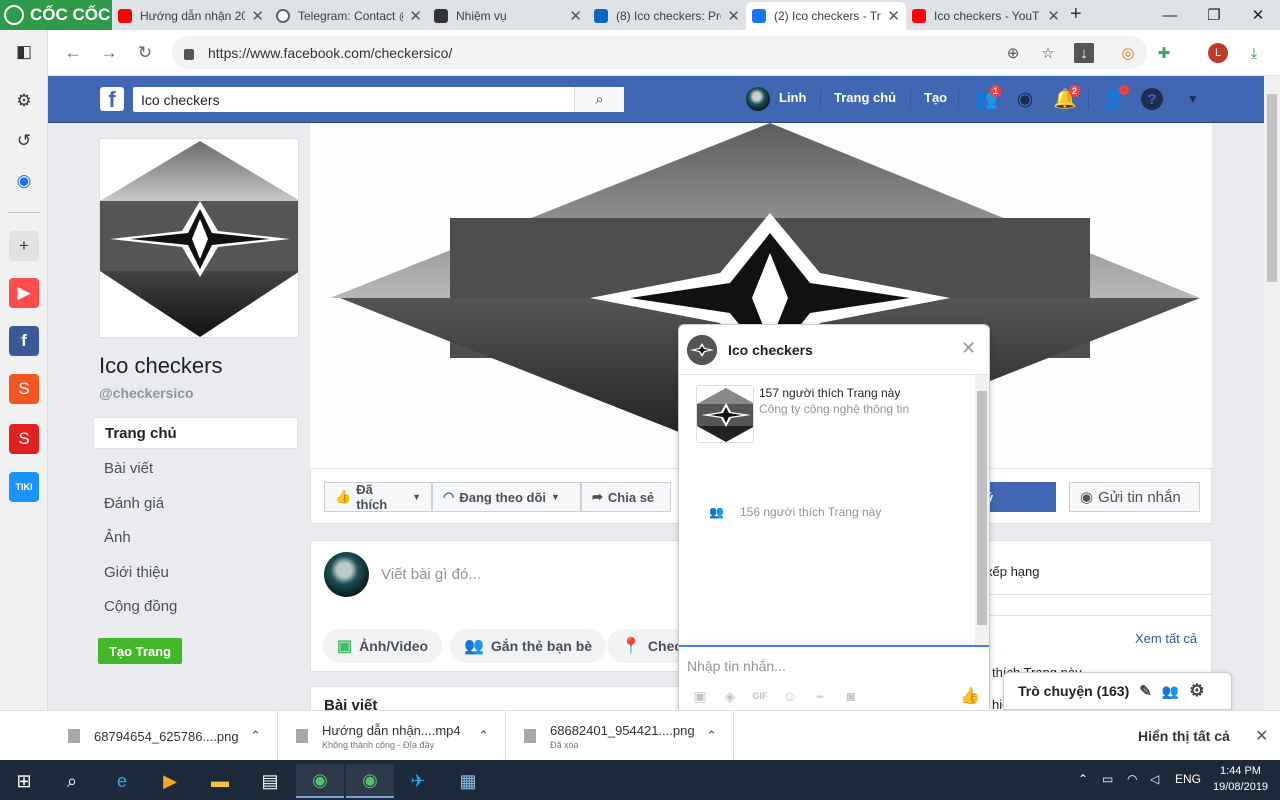 Image resolution: width=1280 pixels, height=800 pixels. I want to click on following-button: ◠ Đang theo dõi ▼, so click(506, 497).